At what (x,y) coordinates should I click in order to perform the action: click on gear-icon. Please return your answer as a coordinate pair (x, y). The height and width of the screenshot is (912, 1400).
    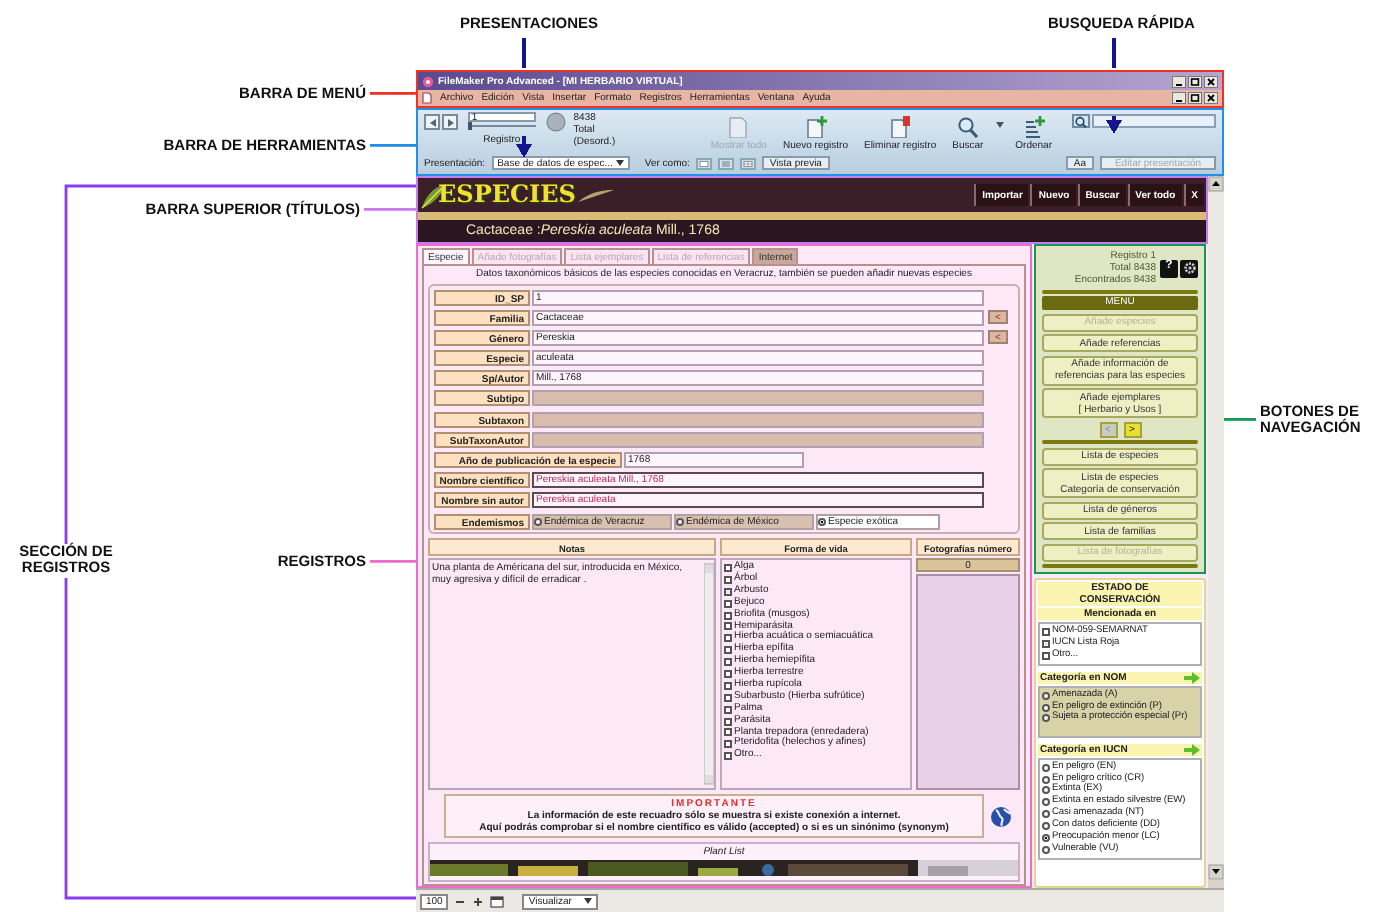
    Looking at the image, I should click on (1189, 268).